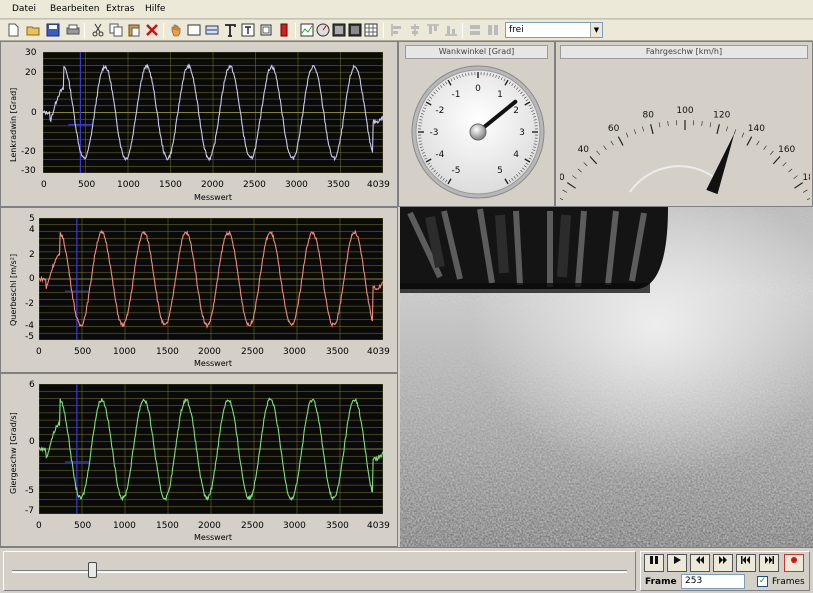 This screenshot has height=593, width=813. I want to click on y-tick: 20, so click(31, 73).